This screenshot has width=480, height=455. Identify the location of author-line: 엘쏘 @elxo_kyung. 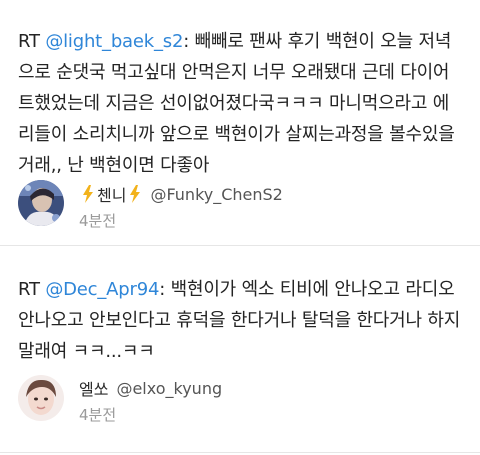
(150, 388).